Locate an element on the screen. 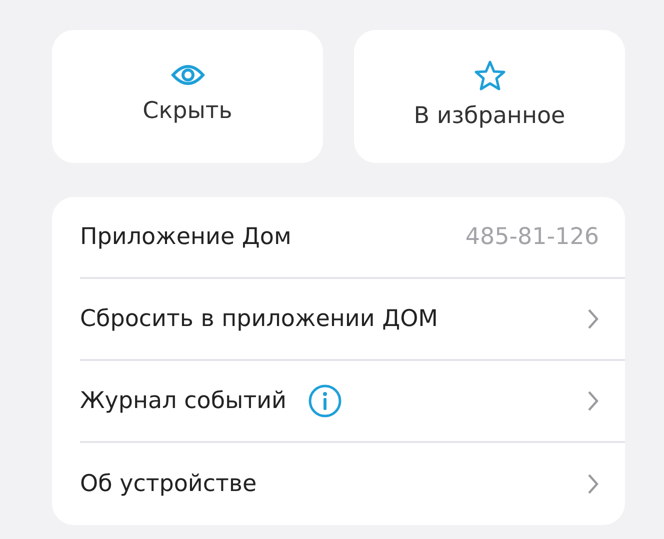 The width and height of the screenshot is (664, 539). eye-icon is located at coordinates (187, 75).